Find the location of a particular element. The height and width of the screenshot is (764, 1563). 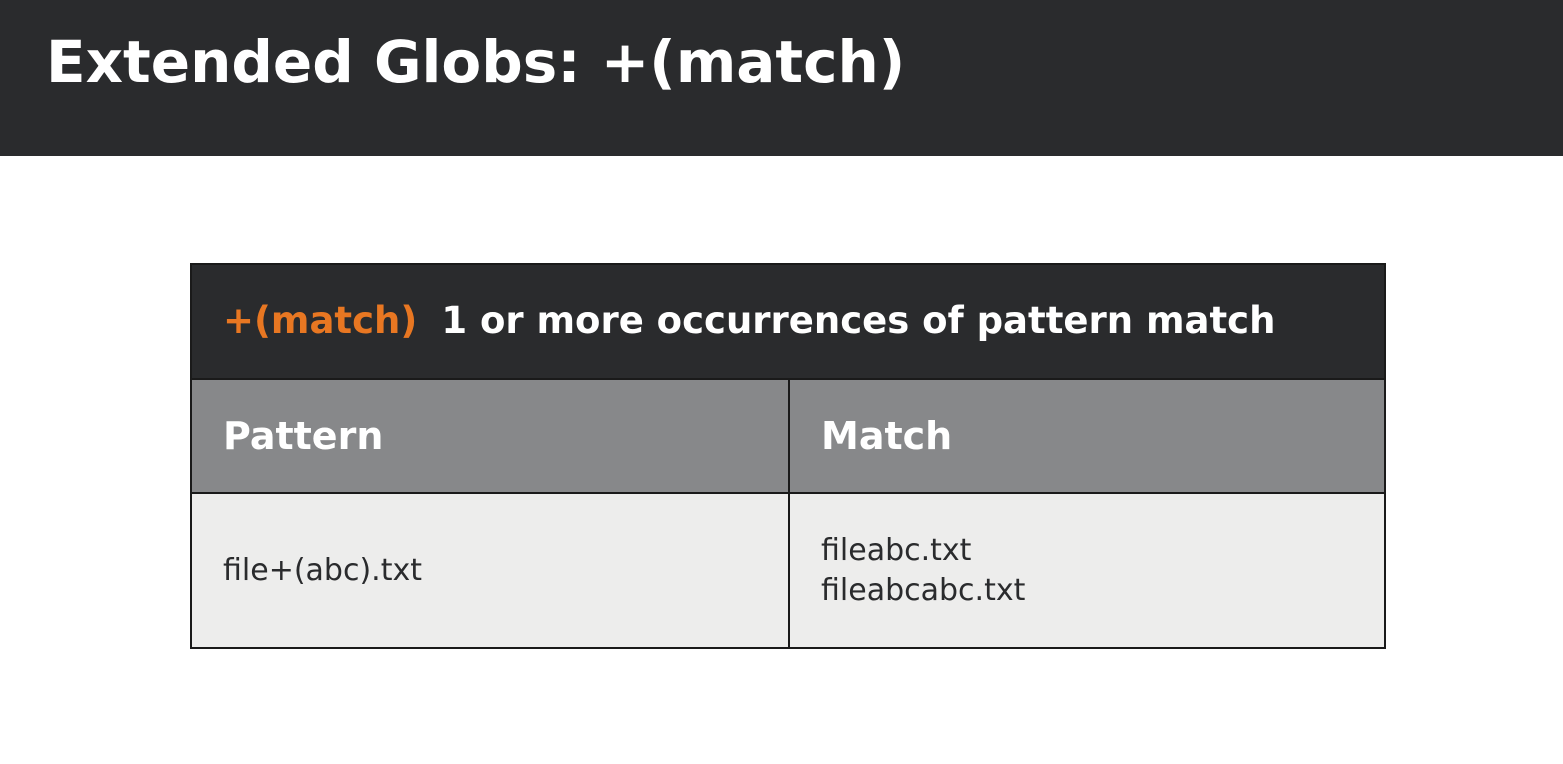

pattern-value: file+(abc).txt is located at coordinates (322, 570).